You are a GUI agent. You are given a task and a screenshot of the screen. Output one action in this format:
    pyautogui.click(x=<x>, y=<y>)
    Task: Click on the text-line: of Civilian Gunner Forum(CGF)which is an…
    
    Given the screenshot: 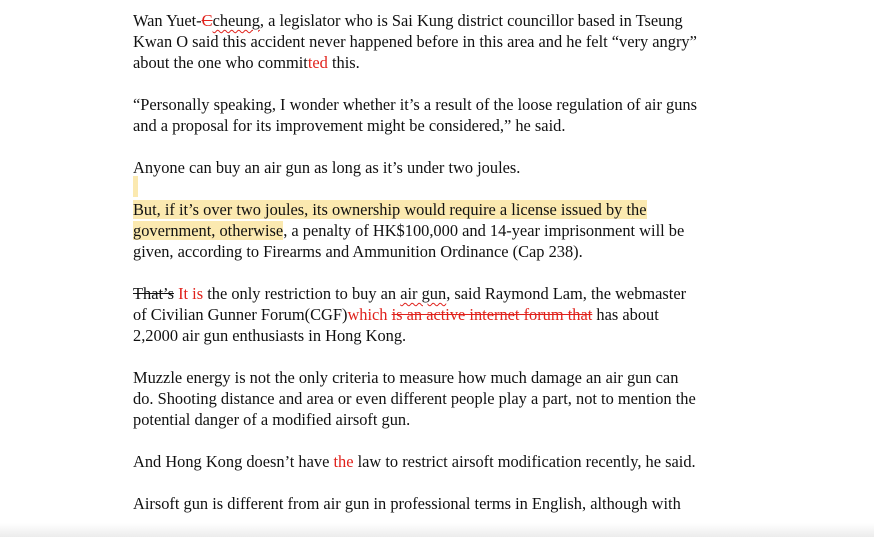 What is the action you would take?
    pyautogui.click(x=453, y=314)
    